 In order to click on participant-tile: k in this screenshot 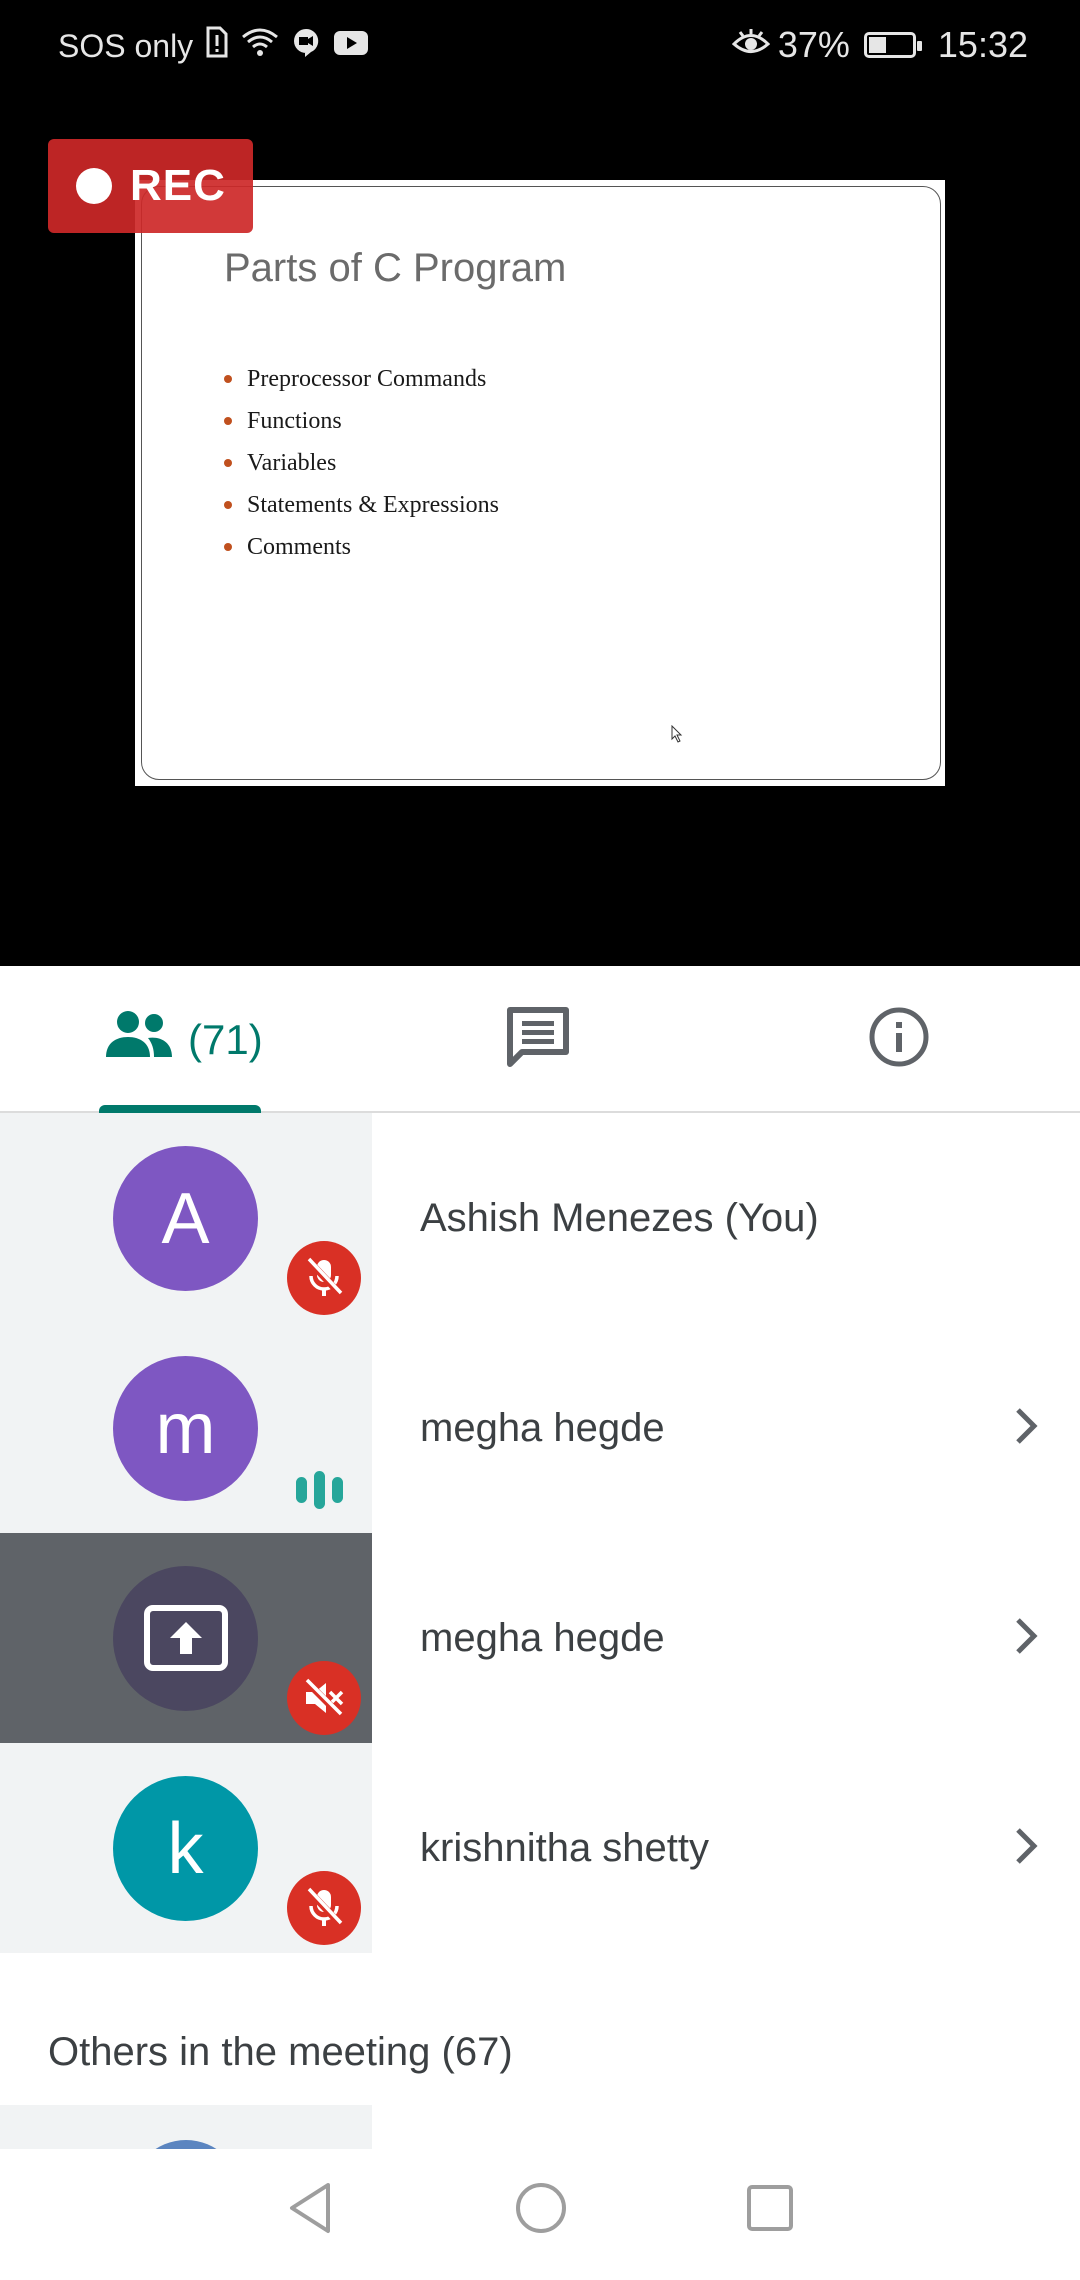, I will do `click(186, 1848)`.